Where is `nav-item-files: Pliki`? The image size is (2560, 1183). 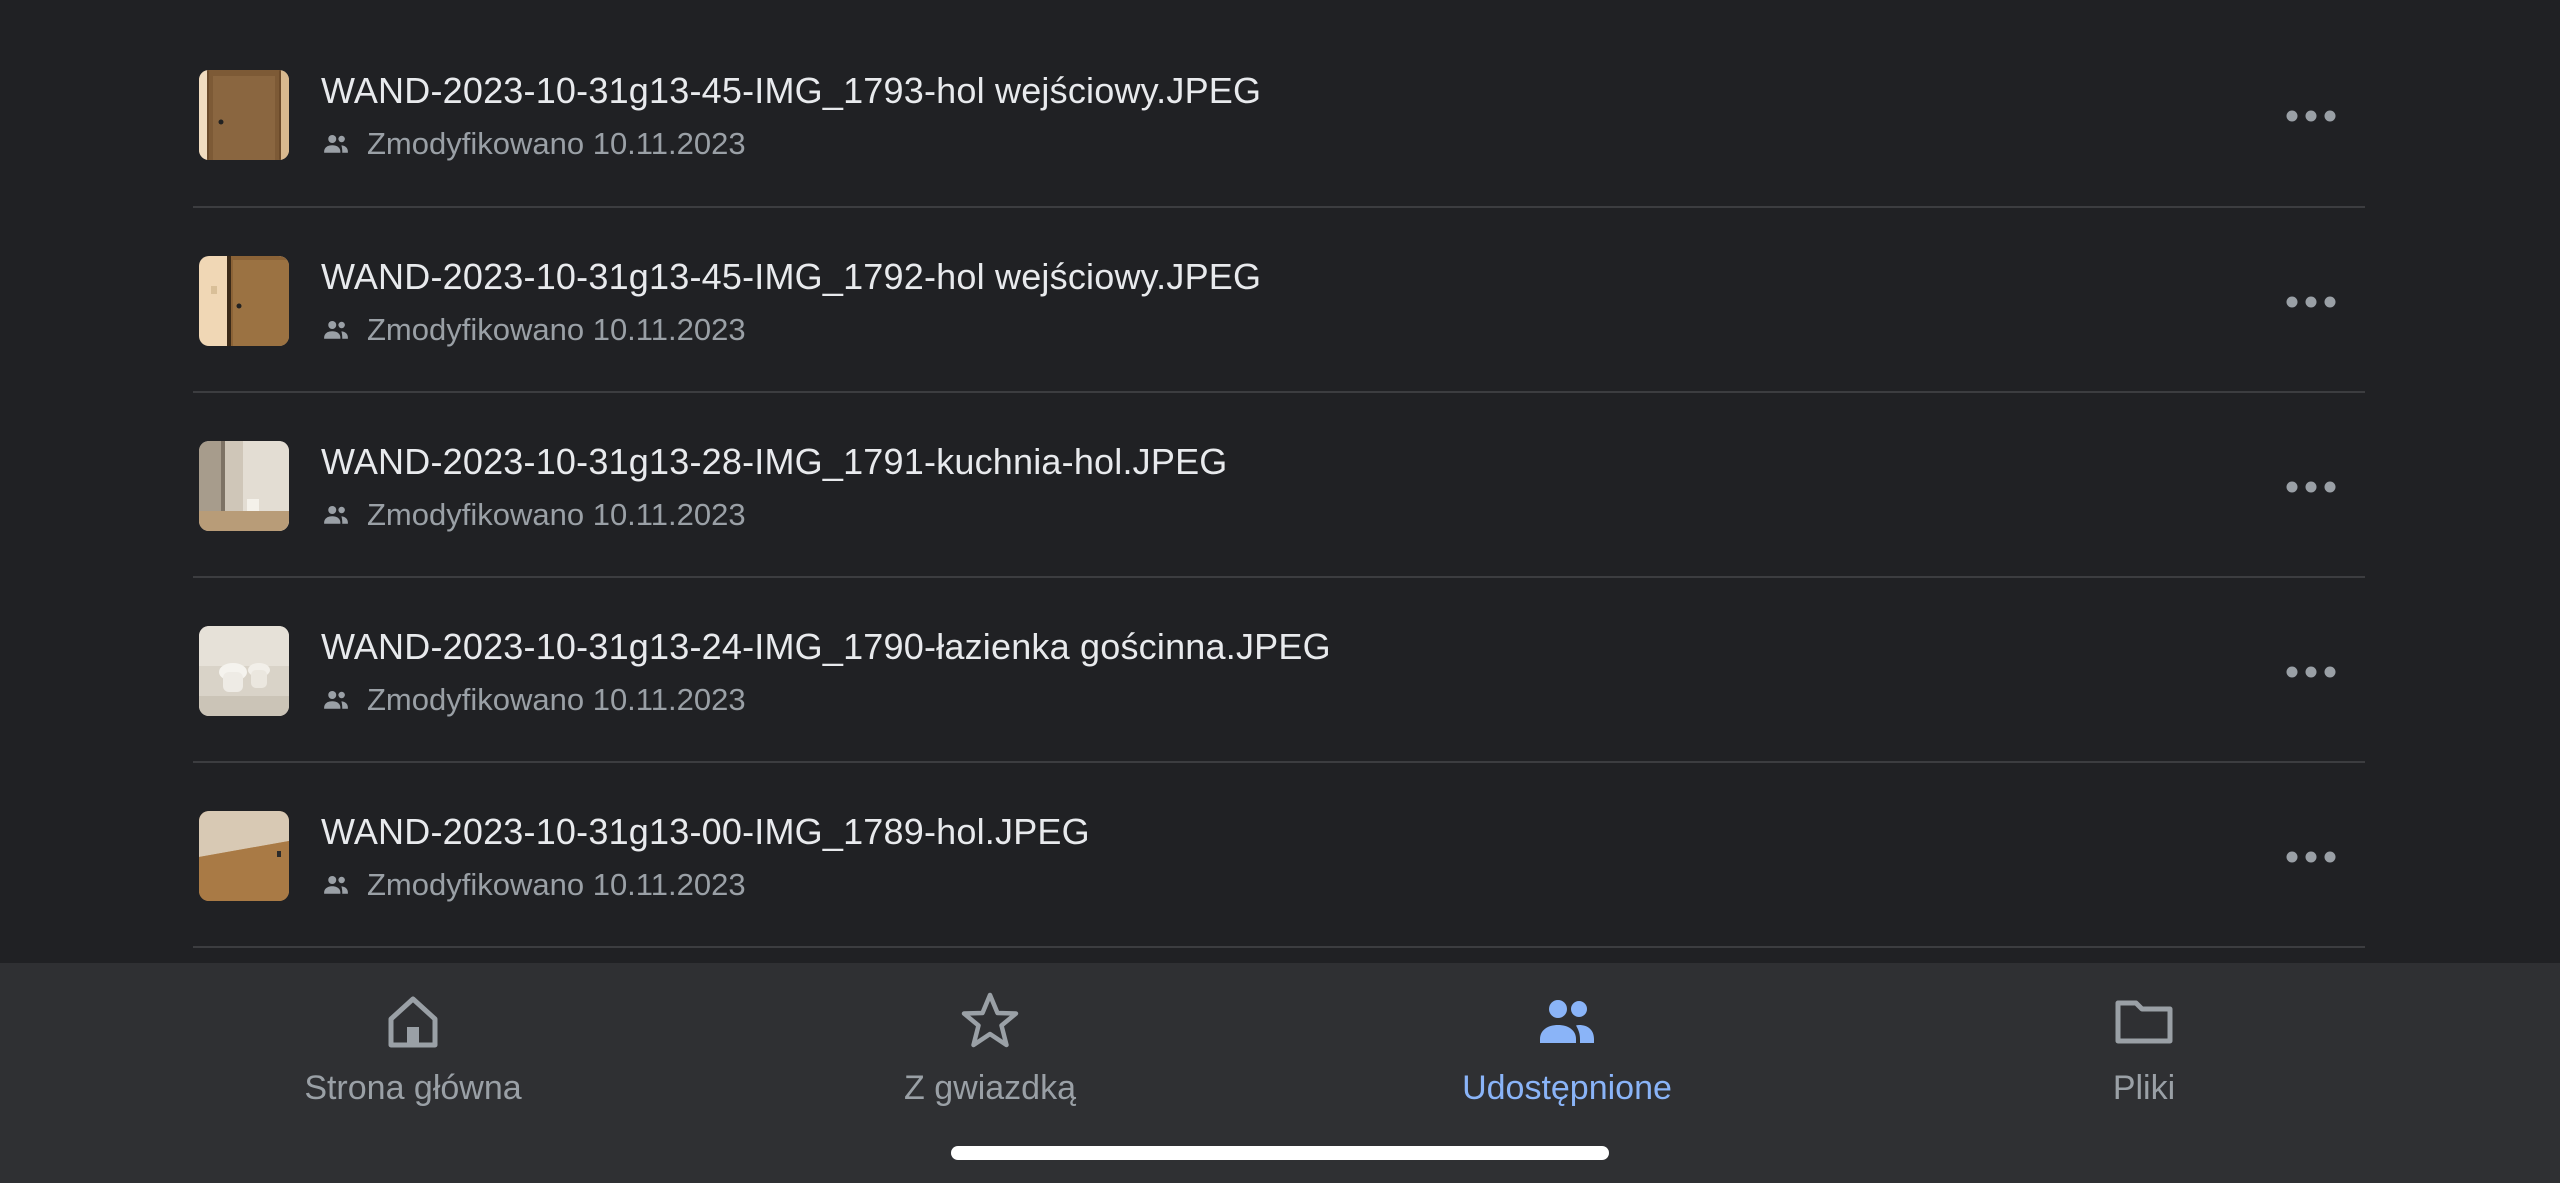 nav-item-files: Pliki is located at coordinates (2144, 1049).